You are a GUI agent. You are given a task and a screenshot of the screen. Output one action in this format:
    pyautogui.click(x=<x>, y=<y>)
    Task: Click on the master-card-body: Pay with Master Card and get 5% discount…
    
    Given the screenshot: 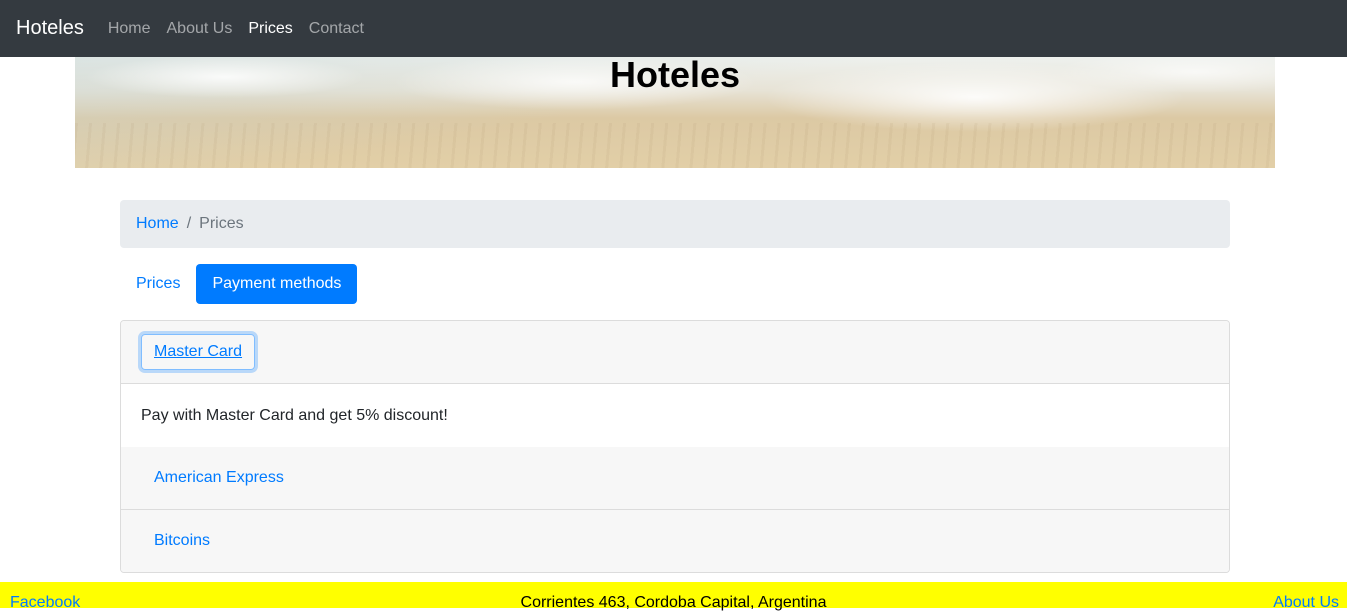 What is the action you would take?
    pyautogui.click(x=675, y=415)
    